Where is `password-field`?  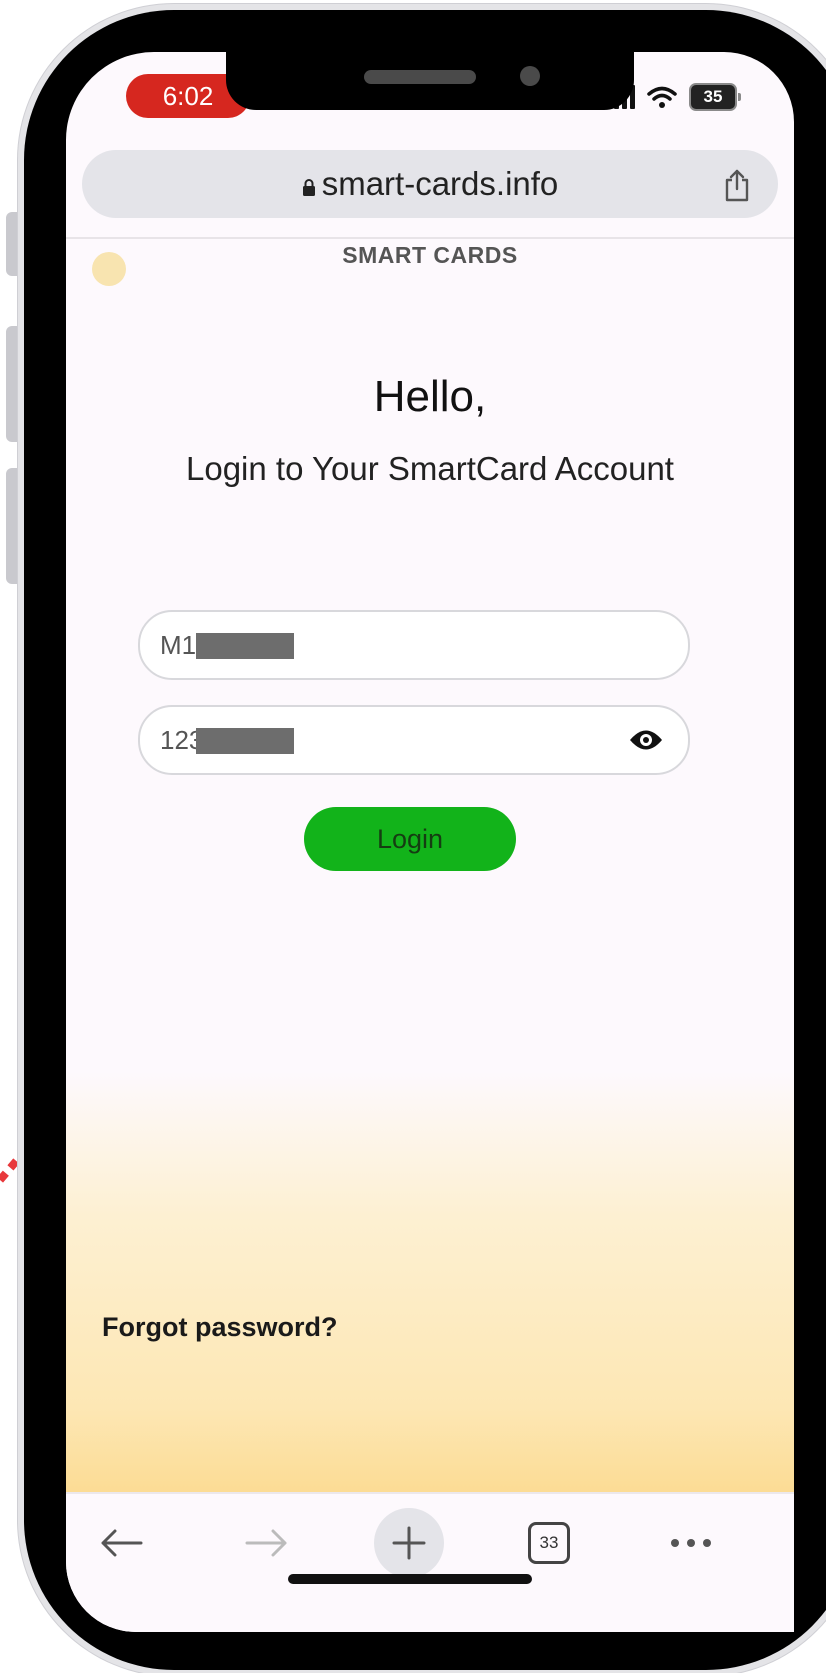
password-field is located at coordinates (414, 740).